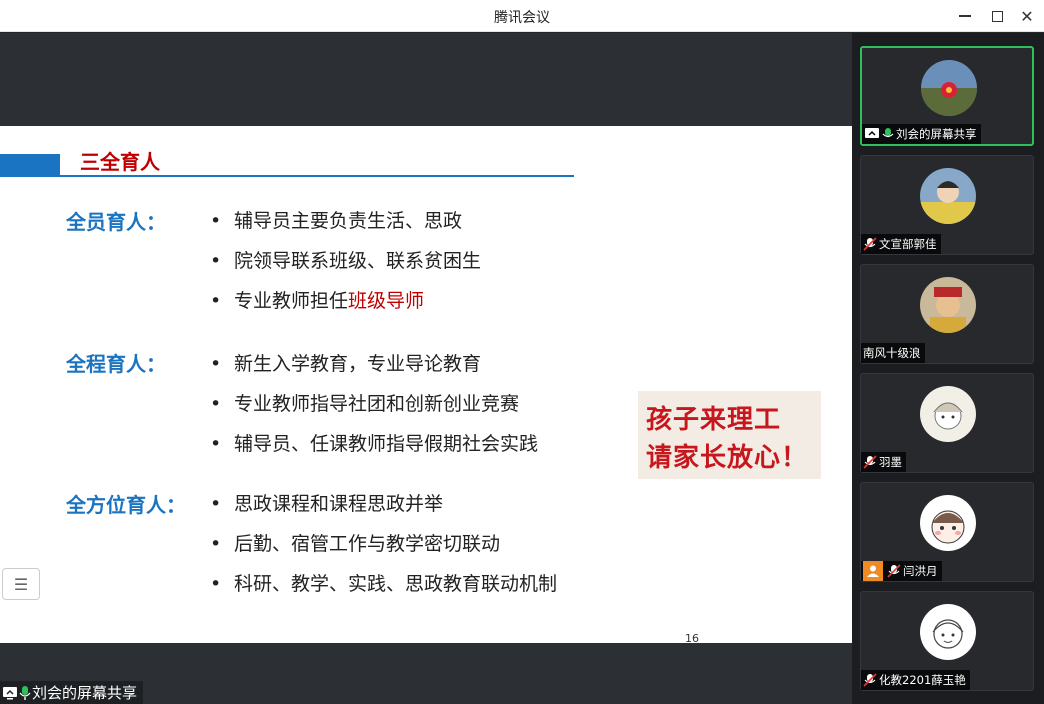 This screenshot has width=1044, height=704. I want to click on bullet-item: • 新生入学教育，专业导论教育, so click(345, 362).